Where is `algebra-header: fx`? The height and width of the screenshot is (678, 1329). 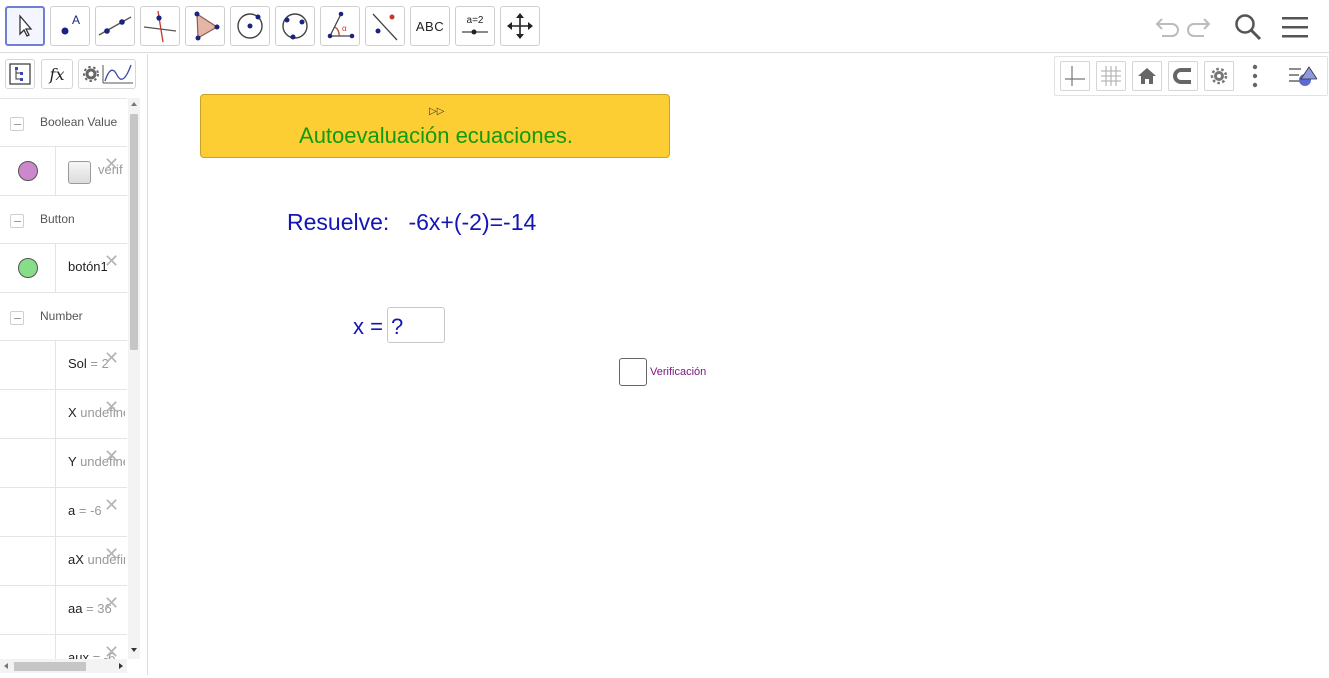
algebra-header: fx is located at coordinates (74, 75).